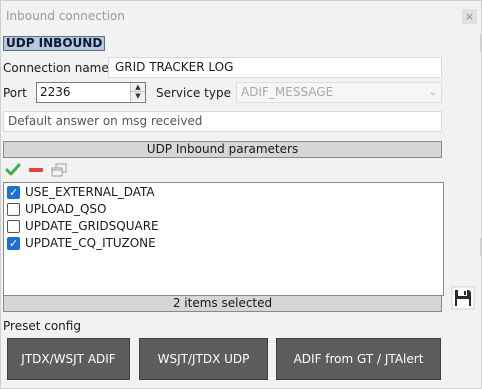  Describe the element at coordinates (222, 209) in the screenshot. I see `list-item: UPLOAD_QSO` at that location.